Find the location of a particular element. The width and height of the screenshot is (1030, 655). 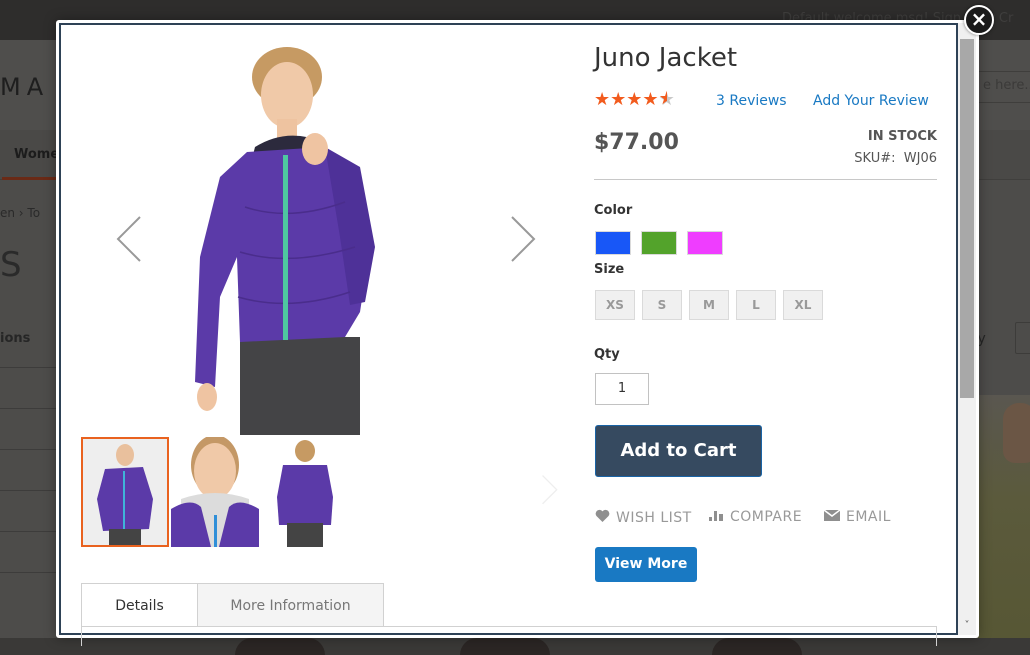

thumbnail-front is located at coordinates (125, 492).